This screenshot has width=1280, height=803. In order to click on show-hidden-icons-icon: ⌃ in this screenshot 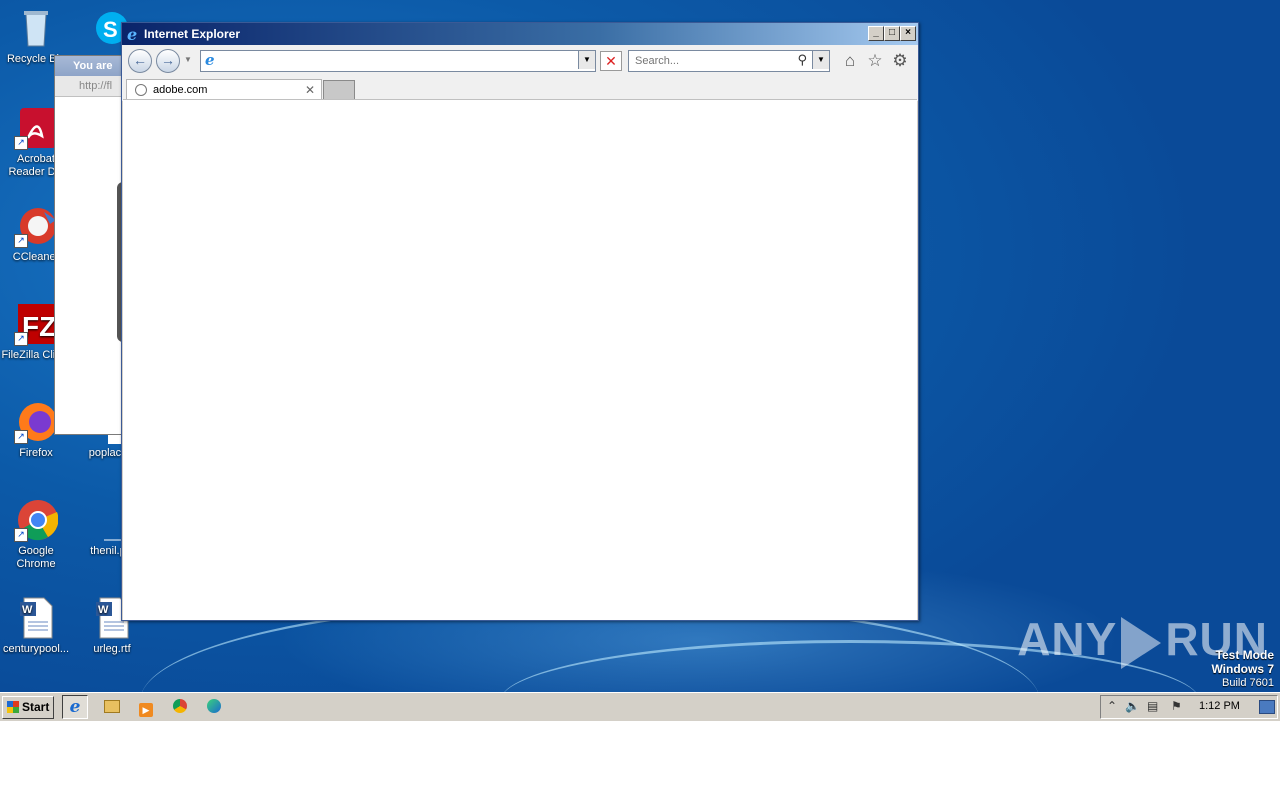, I will do `click(1112, 706)`.